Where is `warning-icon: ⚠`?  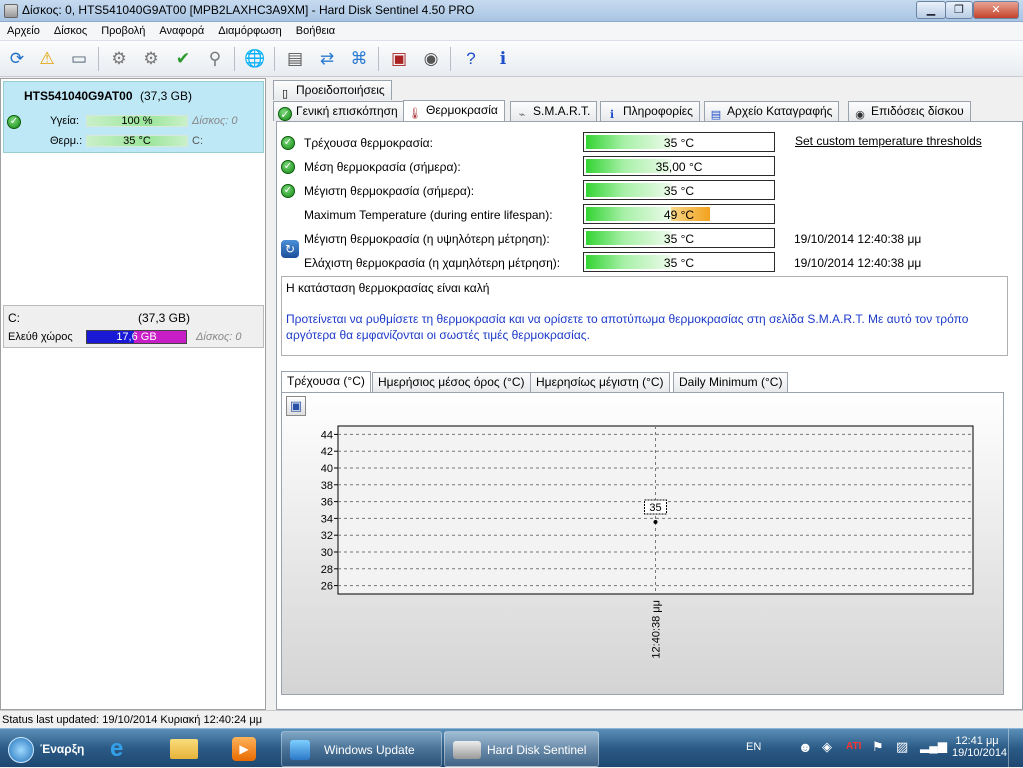
warning-icon: ⚠ is located at coordinates (47, 59).